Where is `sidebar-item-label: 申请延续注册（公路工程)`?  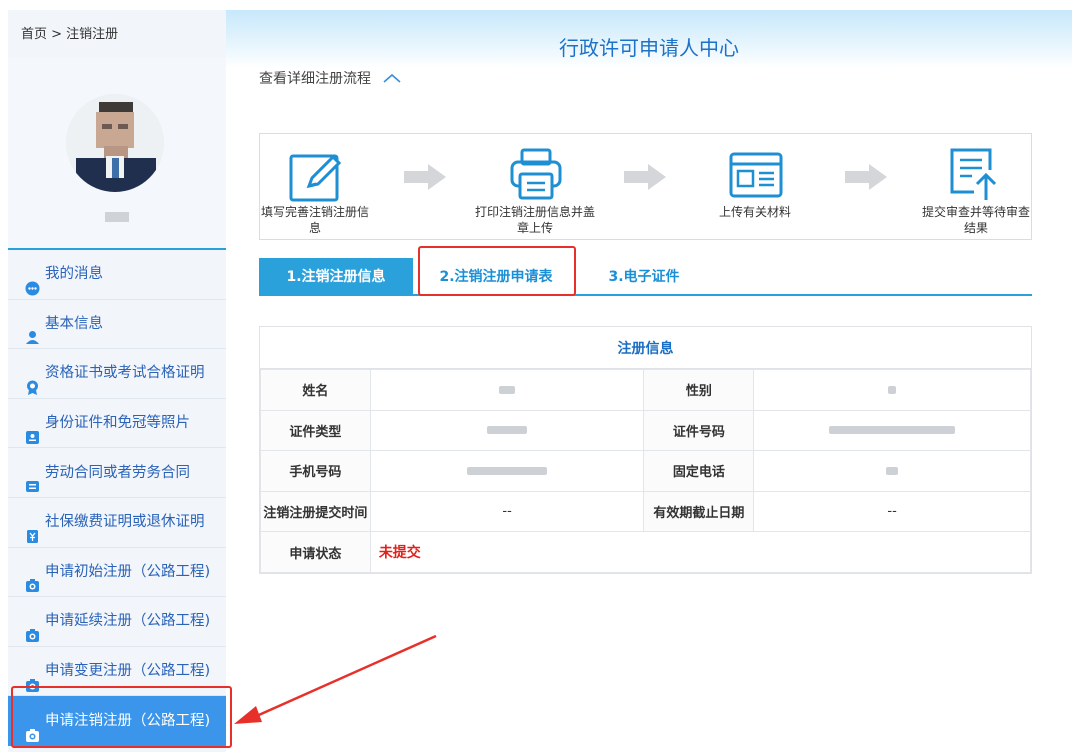 sidebar-item-label: 申请延续注册（公路工程) is located at coordinates (128, 621).